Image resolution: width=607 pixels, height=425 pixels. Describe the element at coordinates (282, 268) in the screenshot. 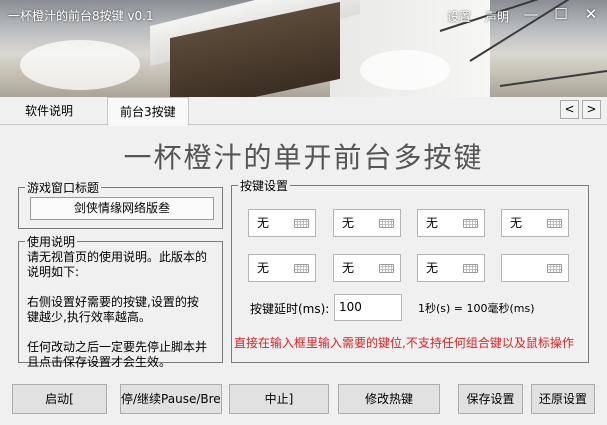

I see `key-input-5: 无` at that location.